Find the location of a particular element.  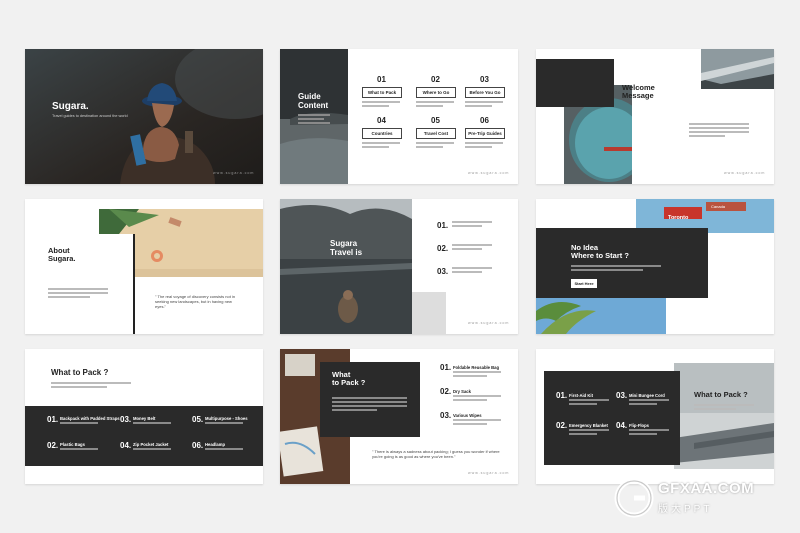

no-idea-title-line2: Where to Start ? is located at coordinates (600, 255).